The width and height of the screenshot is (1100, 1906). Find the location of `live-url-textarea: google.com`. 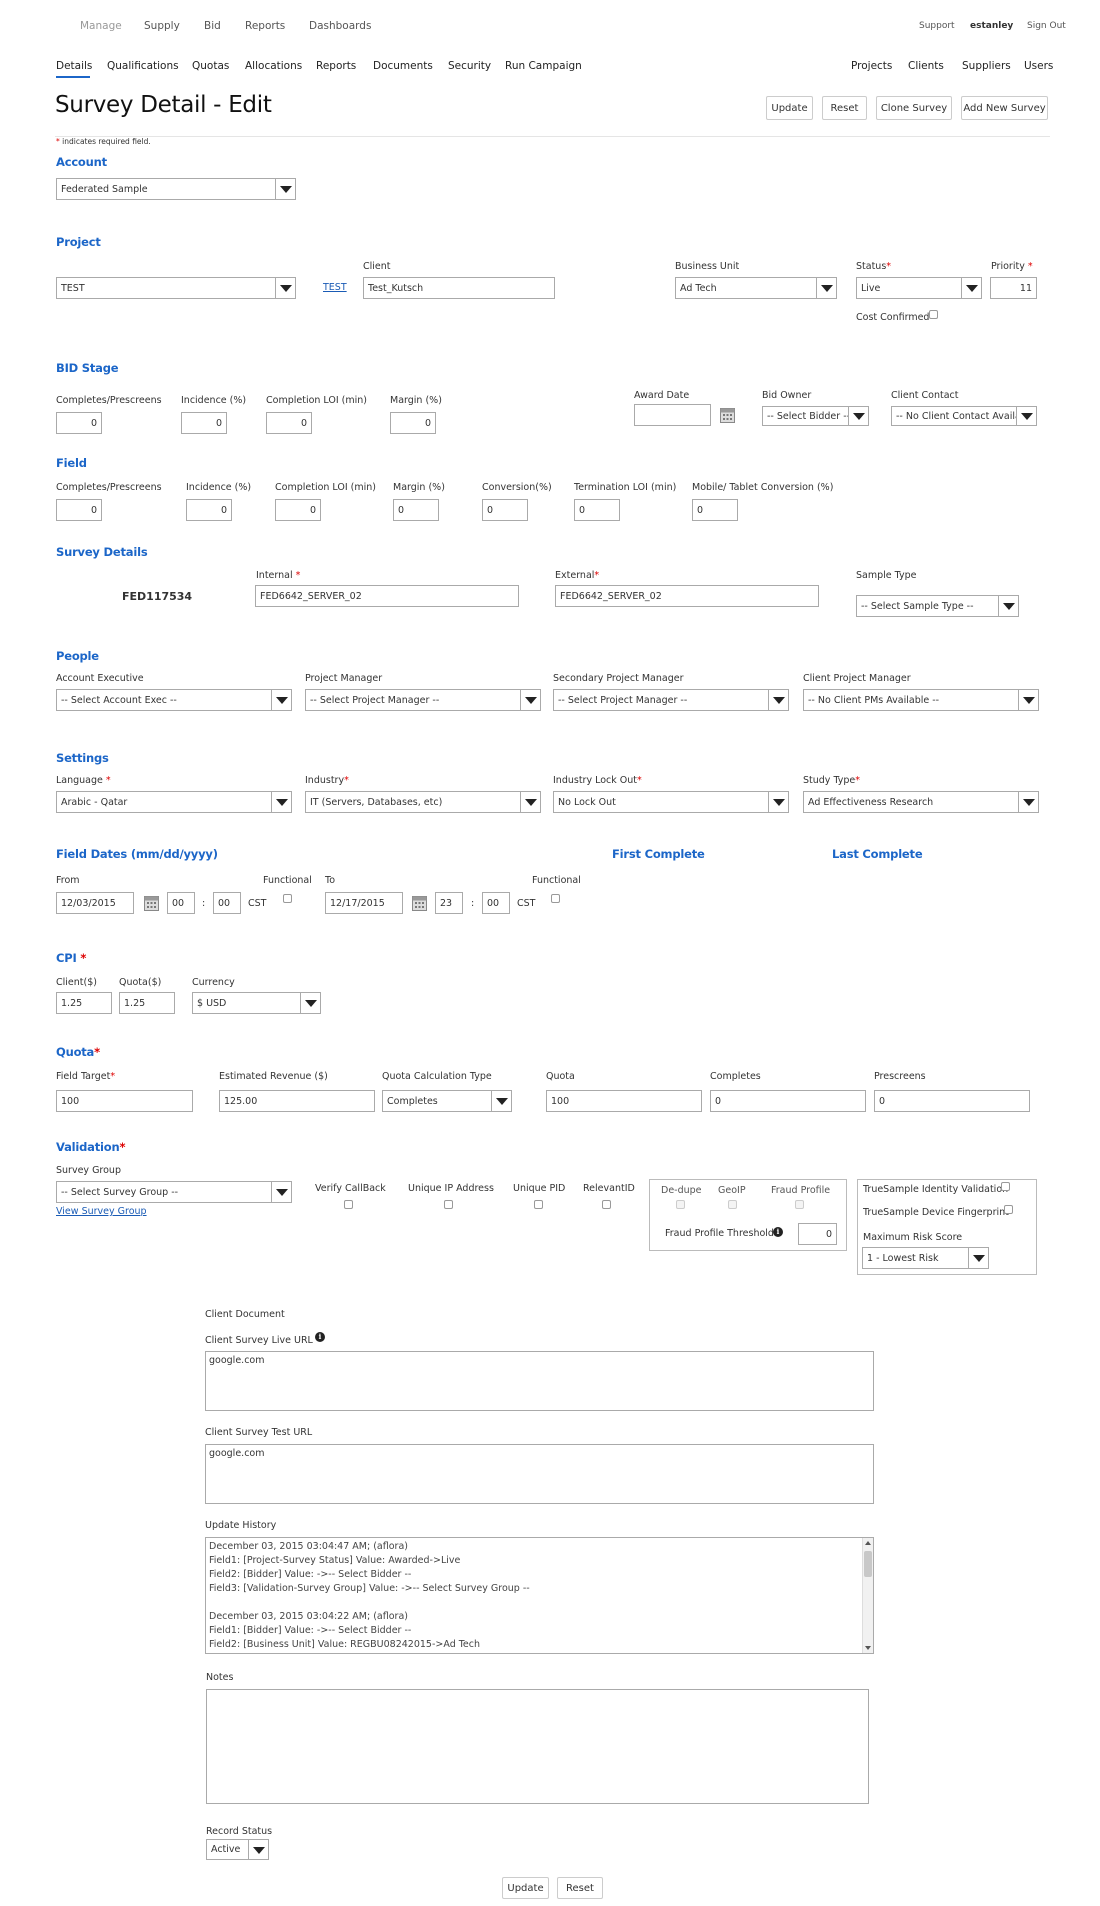

live-url-textarea: google.com is located at coordinates (539, 1381).